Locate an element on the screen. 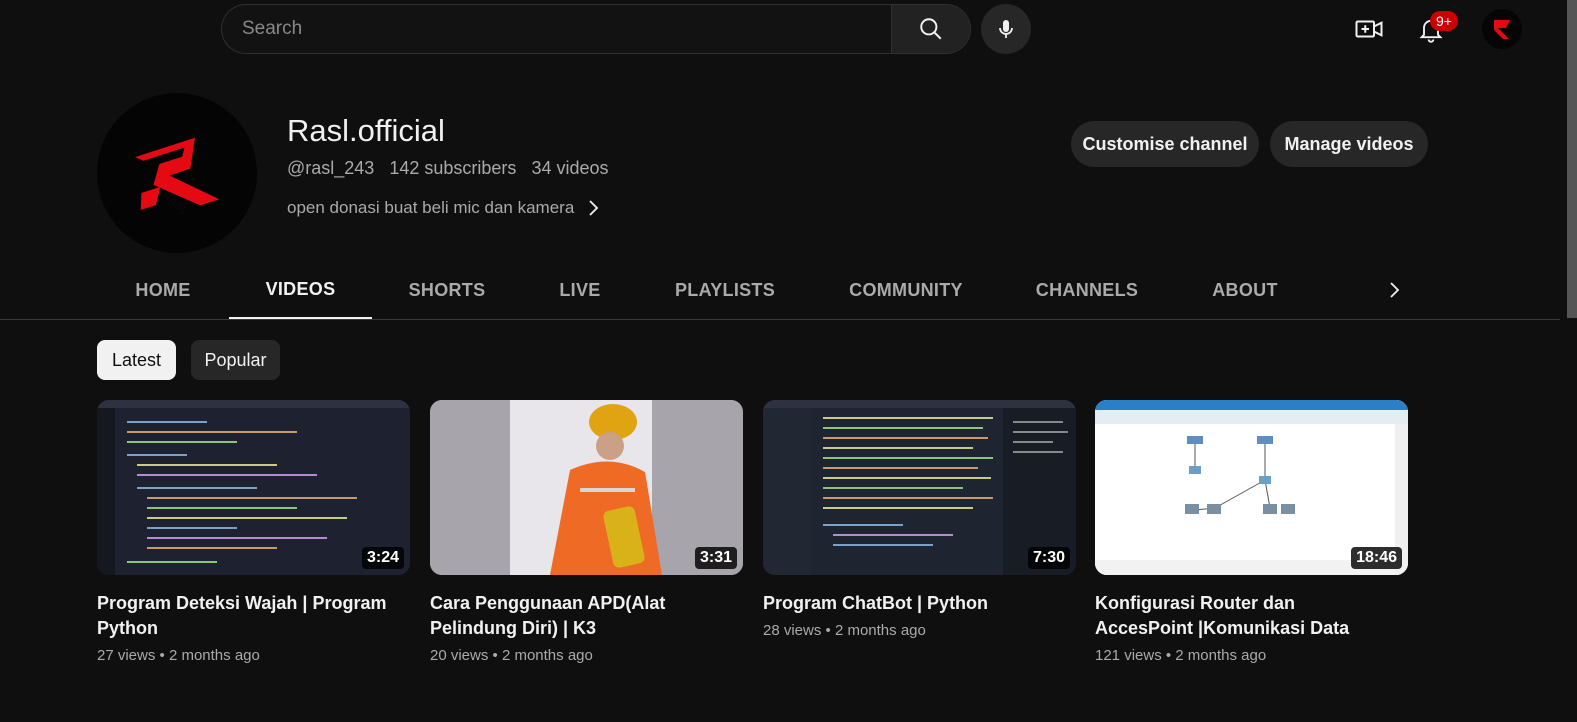 Image resolution: width=1577 pixels, height=722 pixels. tab-shorts: SHORTS is located at coordinates (447, 290).